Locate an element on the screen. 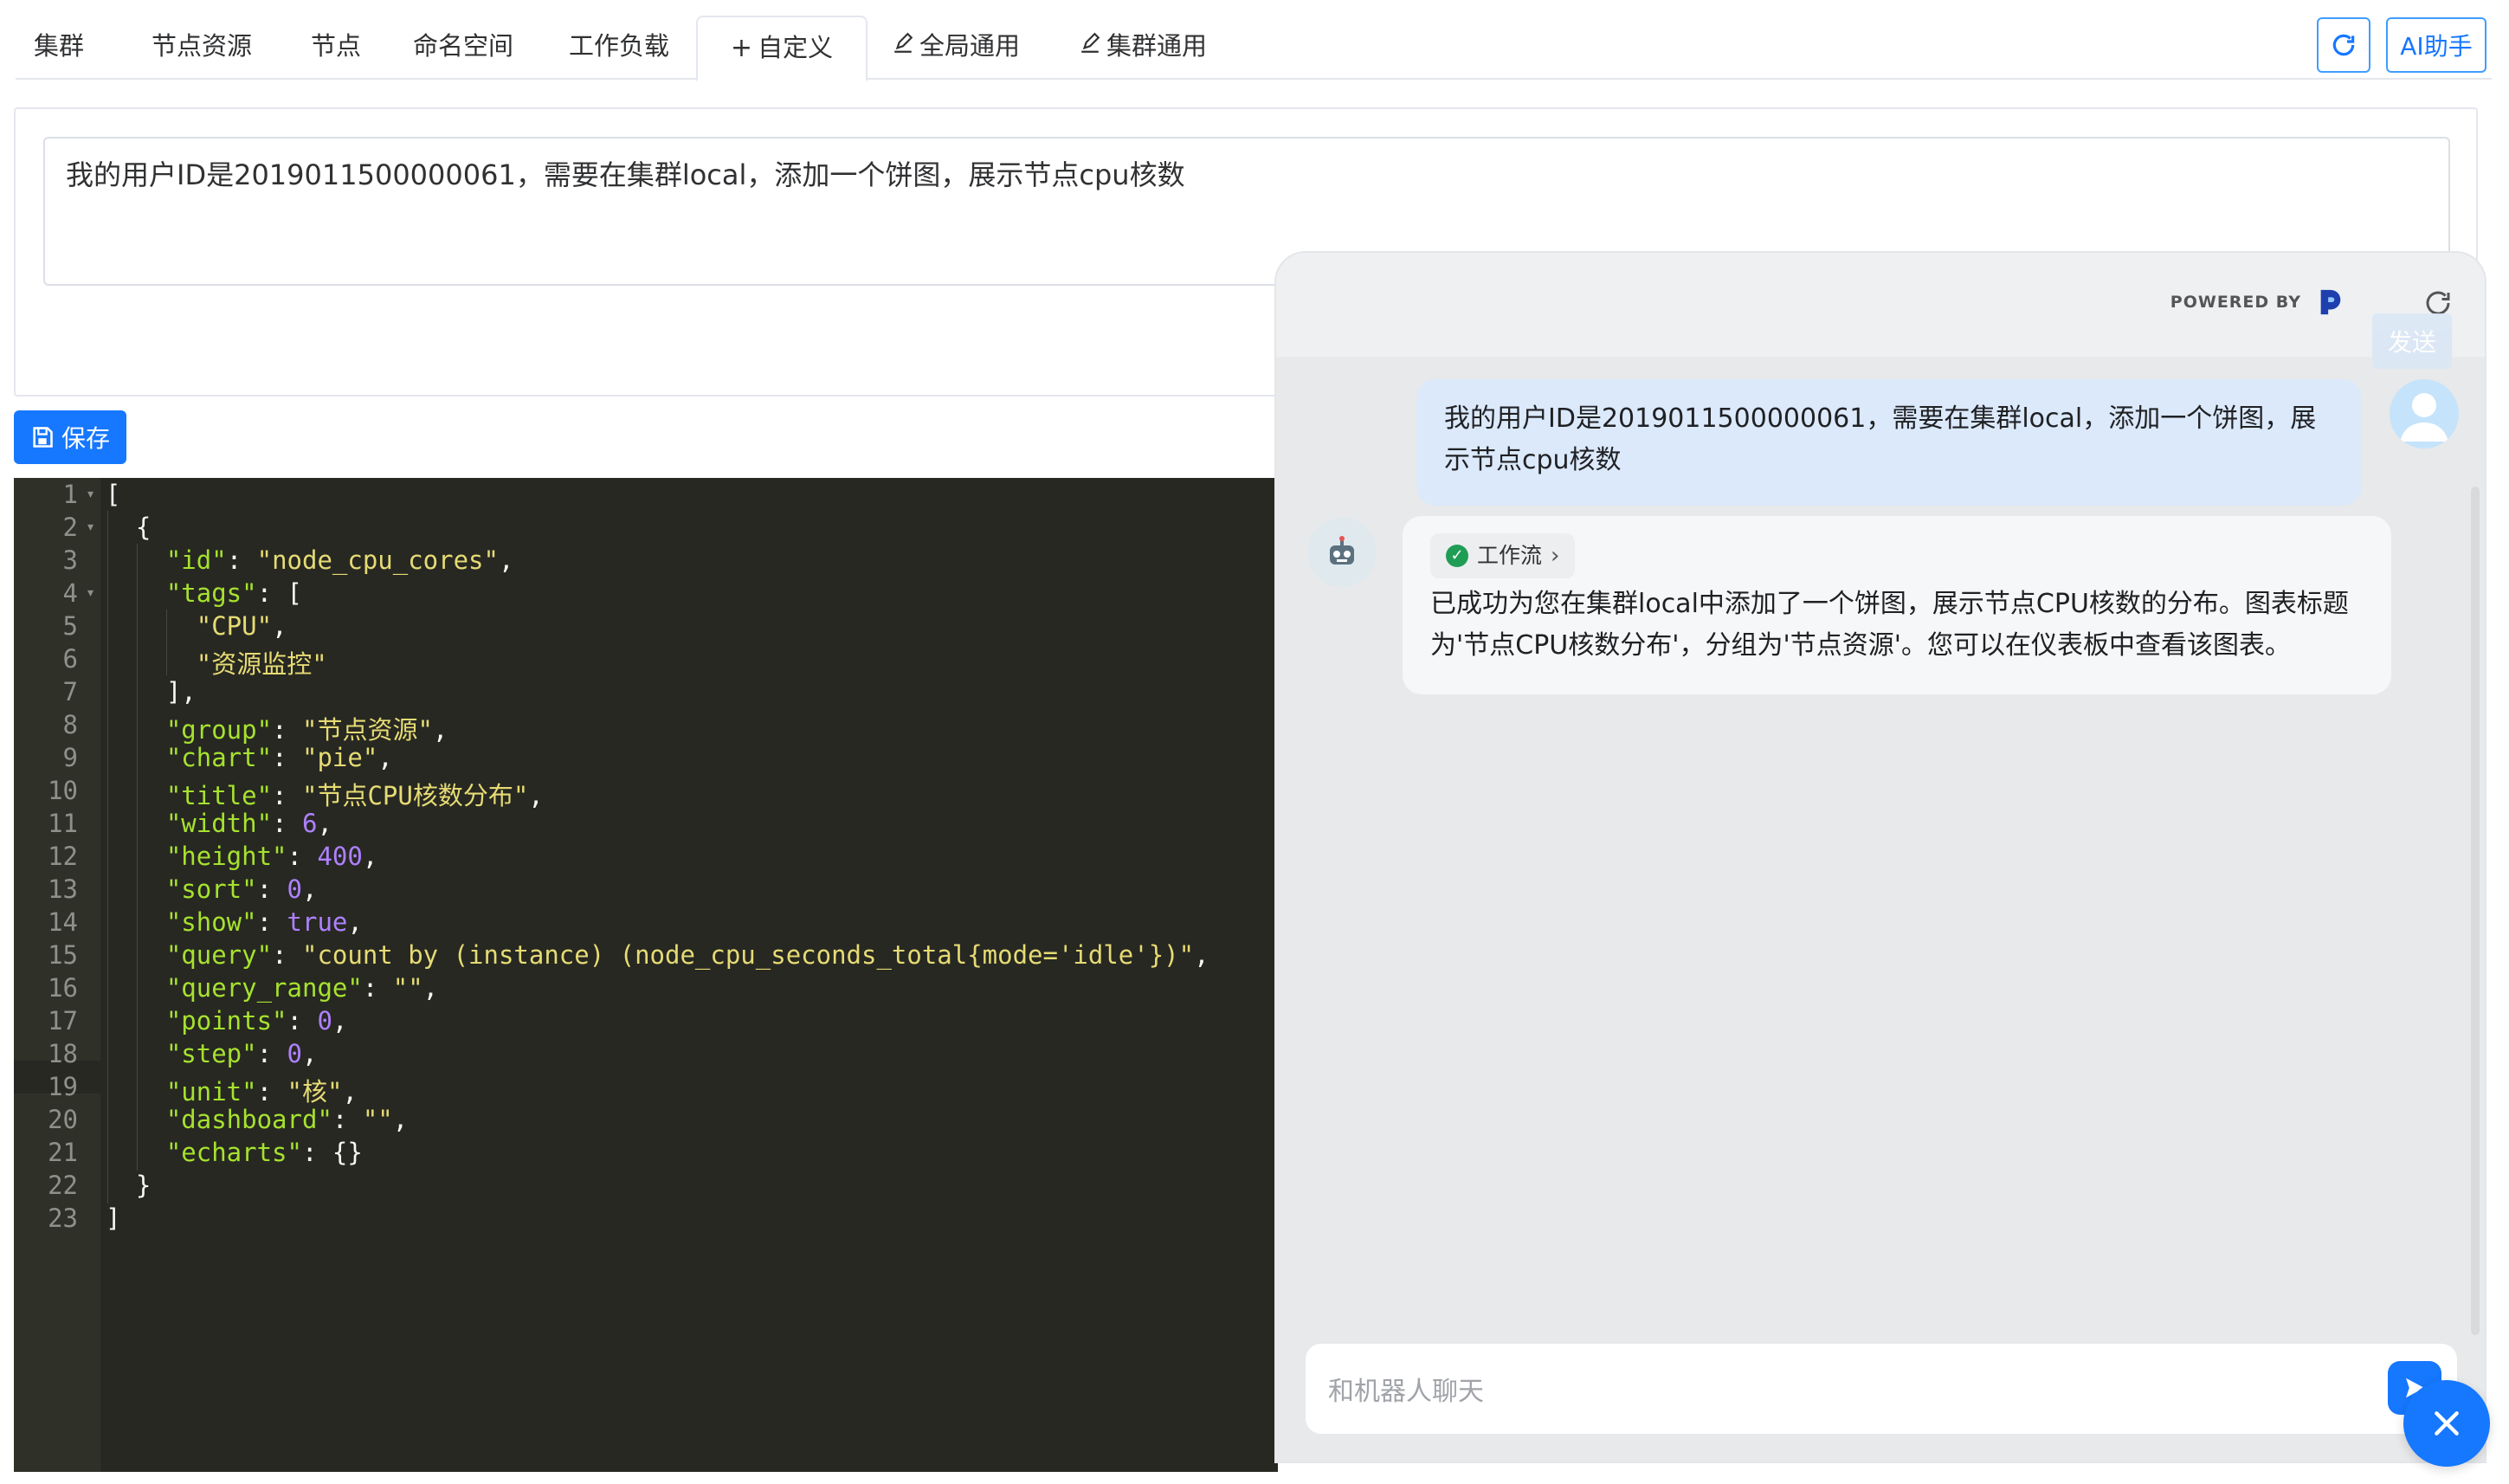  tab-custom: + 自定义 is located at coordinates (782, 48).